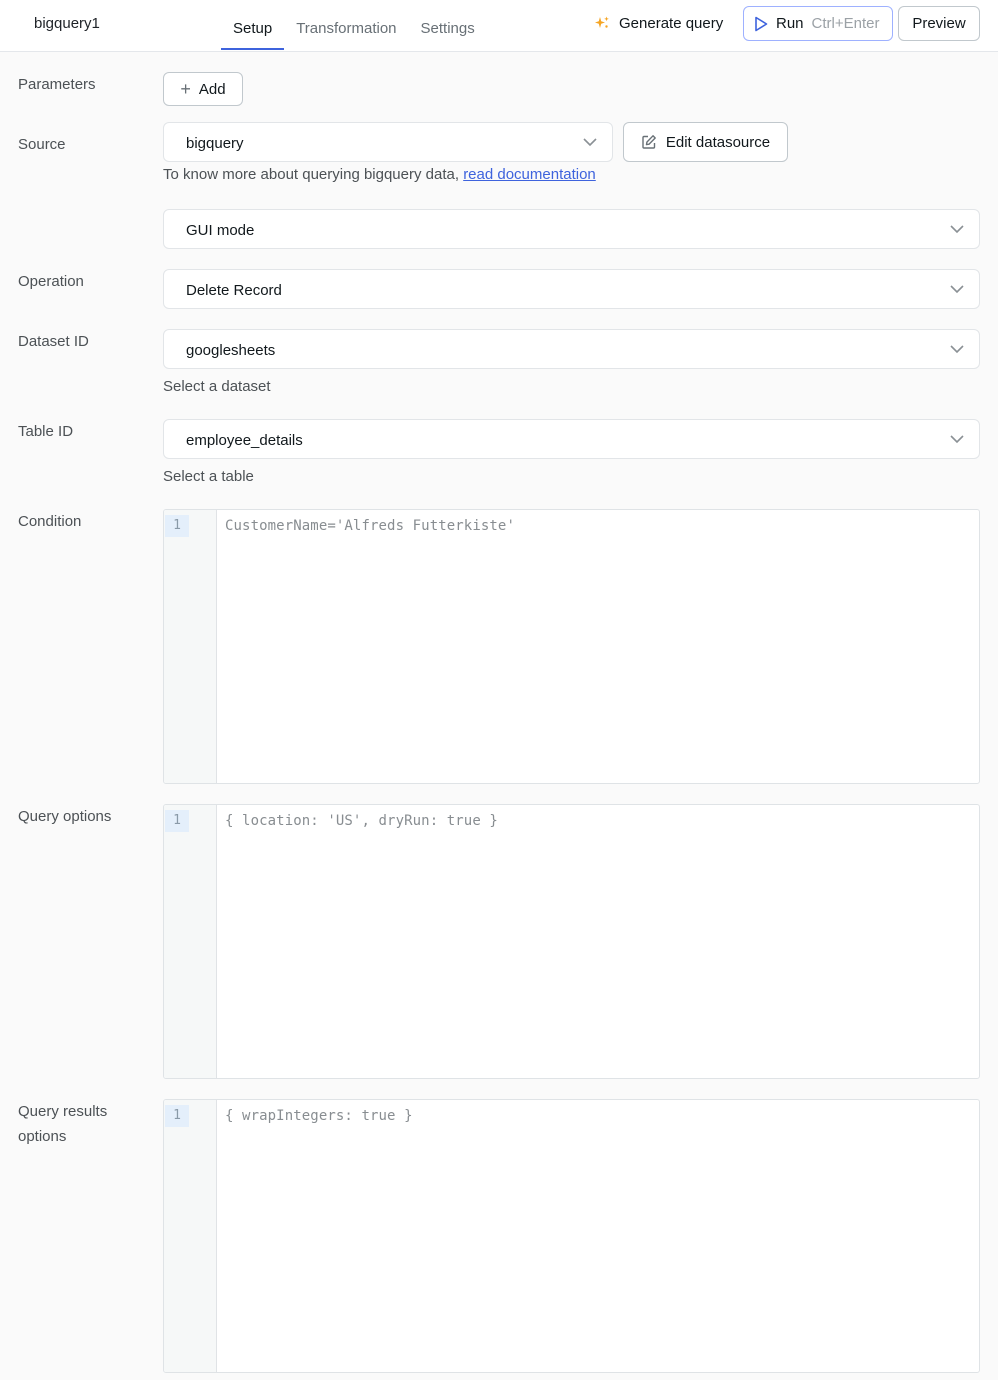  I want to click on sparkle-icon, so click(602, 22).